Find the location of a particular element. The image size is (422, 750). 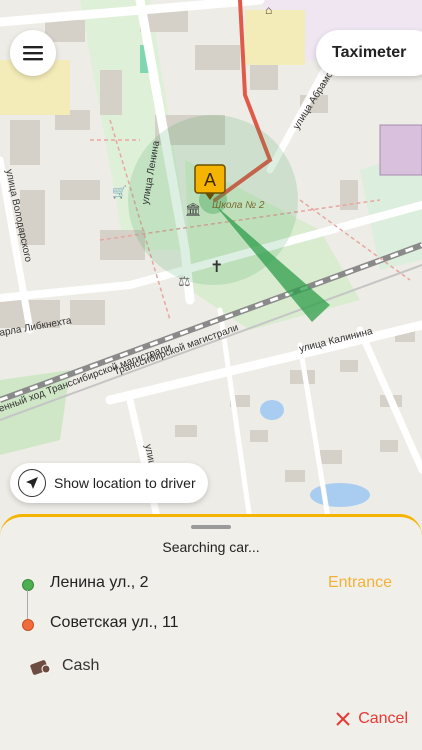

taximeter-button: Taximeter is located at coordinates (369, 53).